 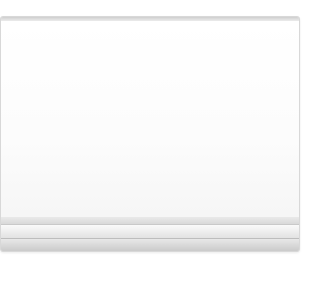 I want to click on lower-louver, so click(x=150, y=245).